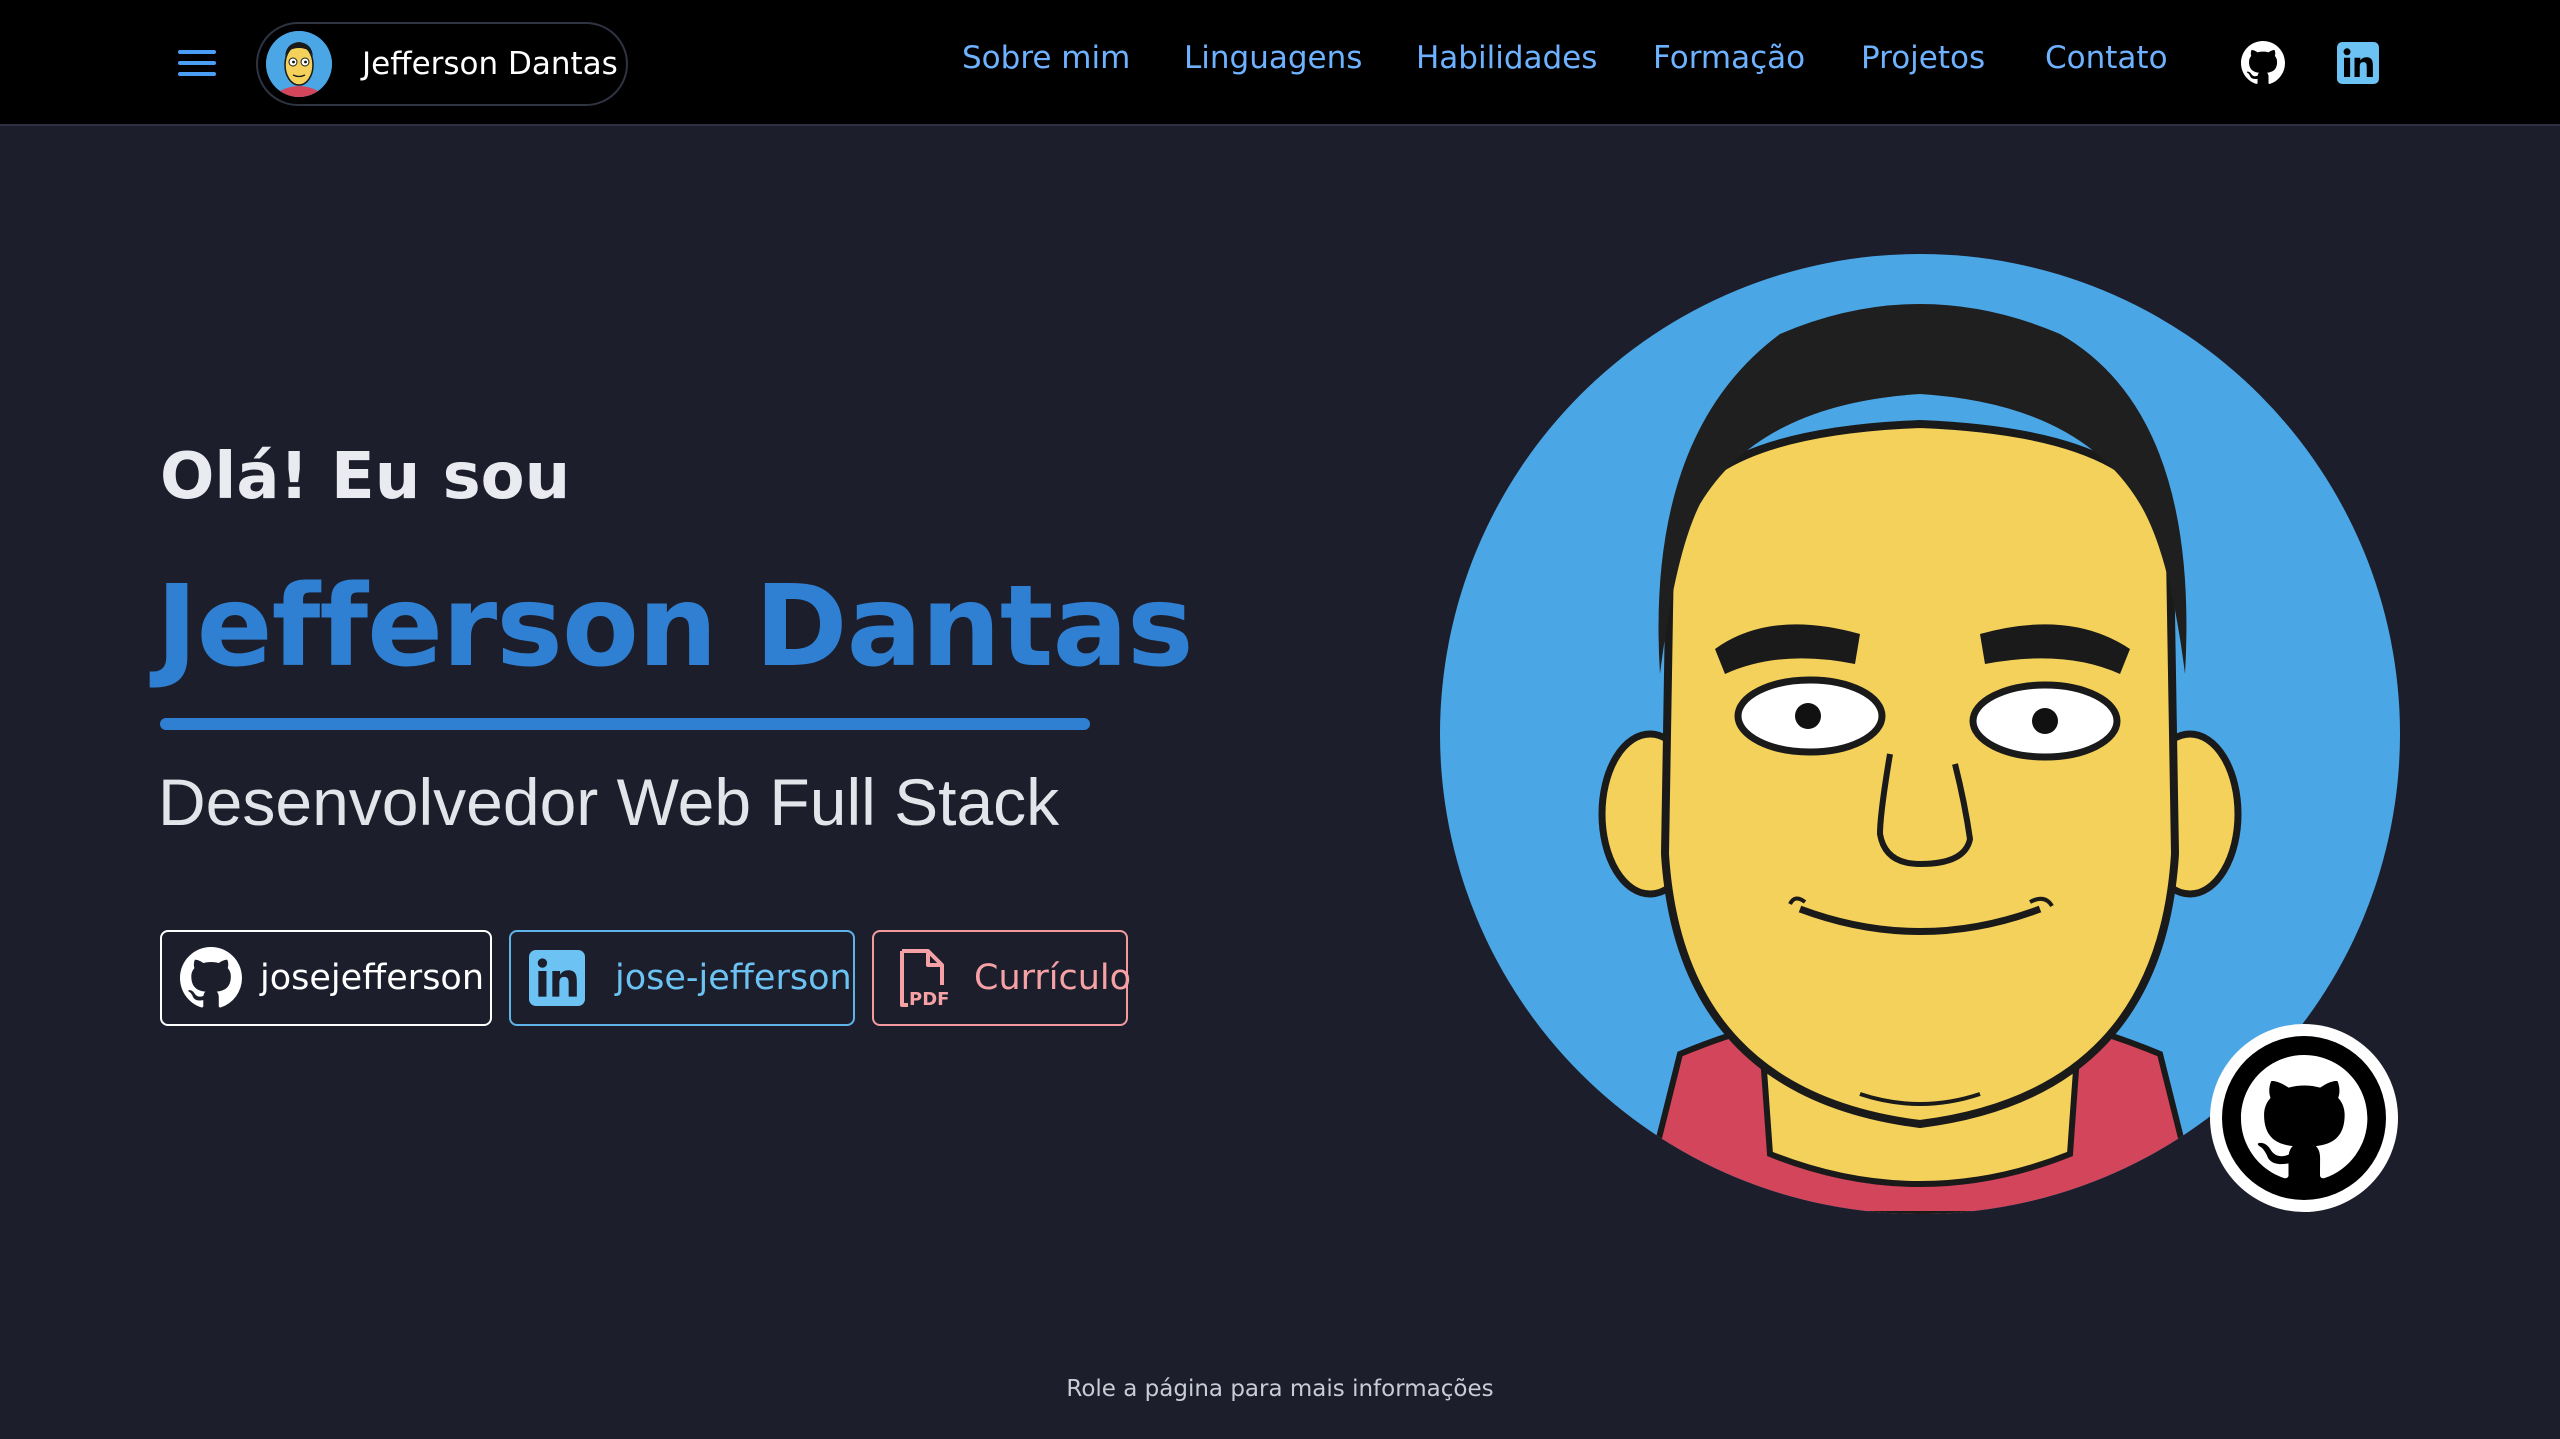 The image size is (2560, 1439). What do you see at coordinates (1729, 58) in the screenshot?
I see `nav-link-formacao: Formação` at bounding box center [1729, 58].